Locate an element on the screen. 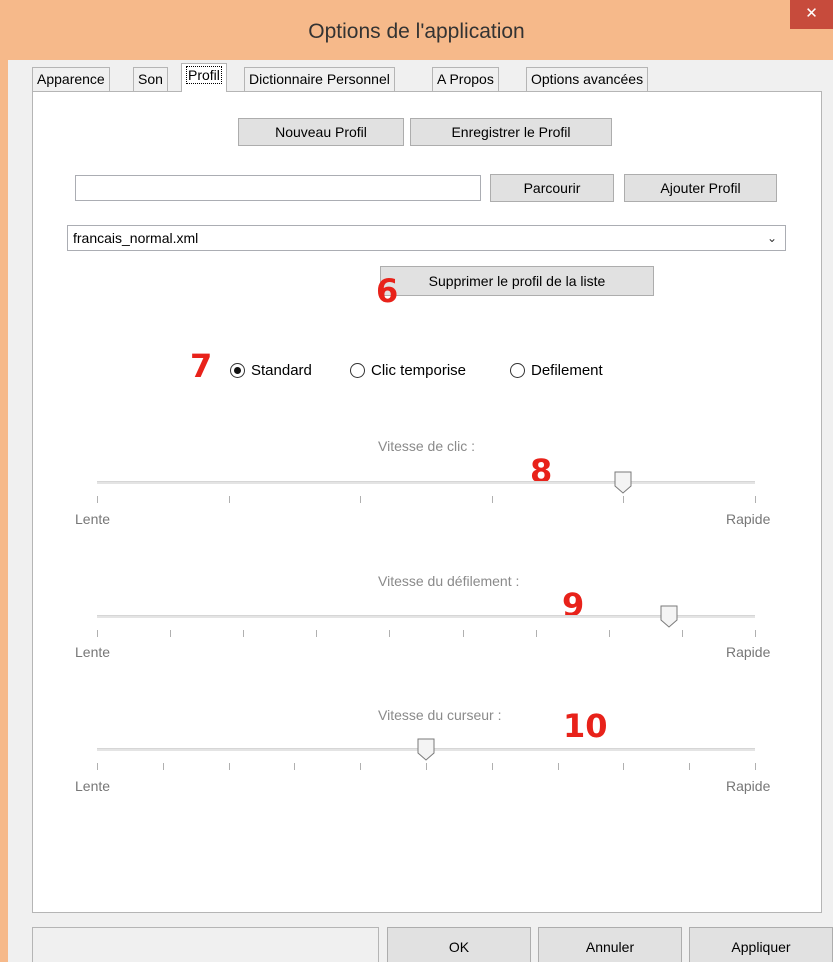  tab-dictionnaire-personnel: Dictionnaire Personnel is located at coordinates (319, 79).